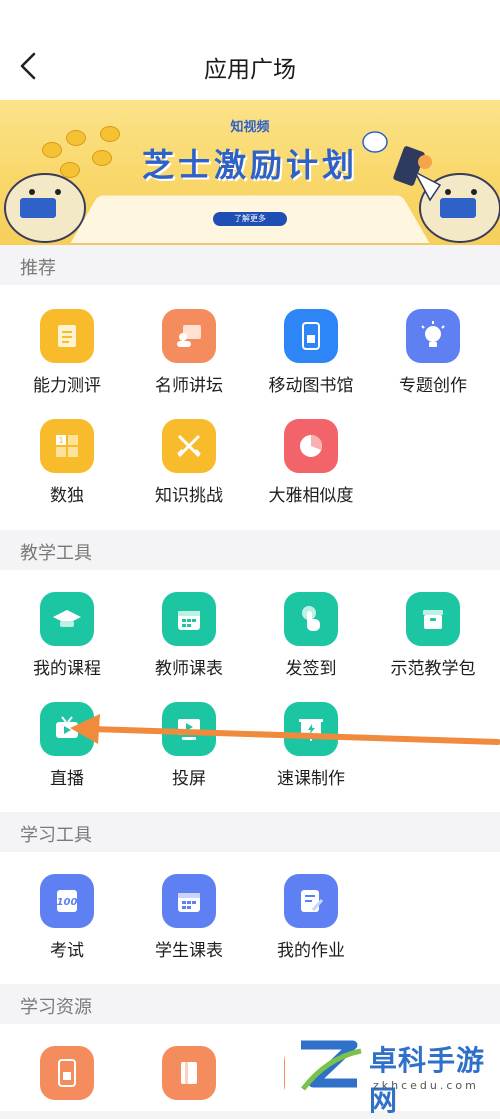  What do you see at coordinates (311, 496) in the screenshot?
I see `app-item-label: 大雅相似度` at bounding box center [311, 496].